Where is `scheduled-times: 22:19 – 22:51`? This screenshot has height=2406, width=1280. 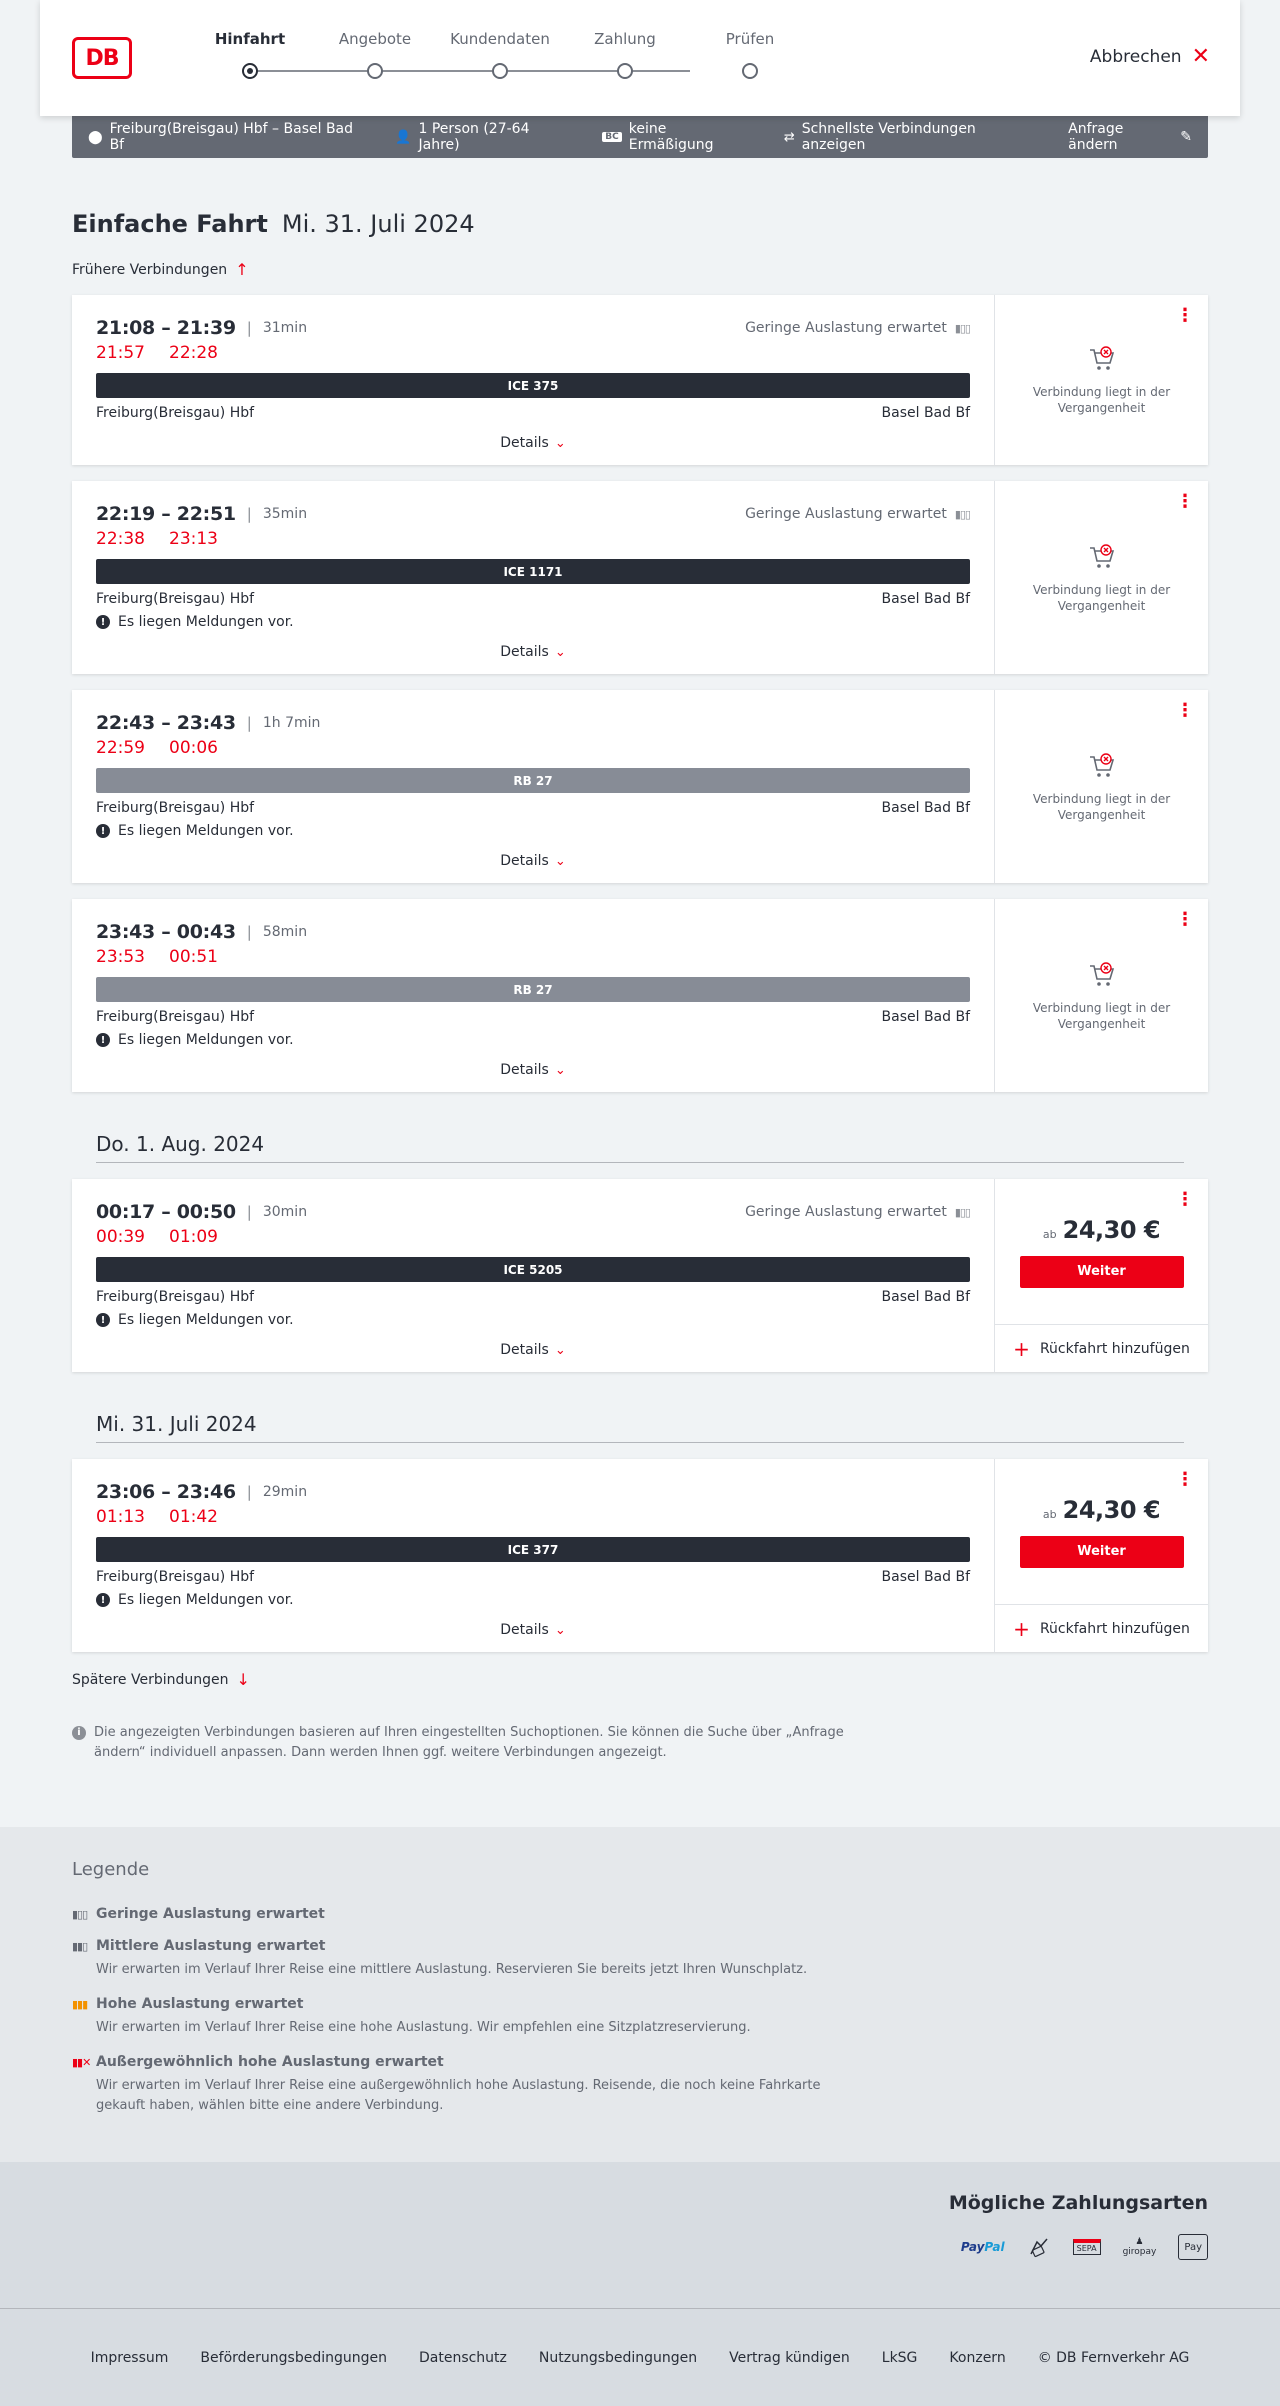 scheduled-times: 22:19 – 22:51 is located at coordinates (166, 514).